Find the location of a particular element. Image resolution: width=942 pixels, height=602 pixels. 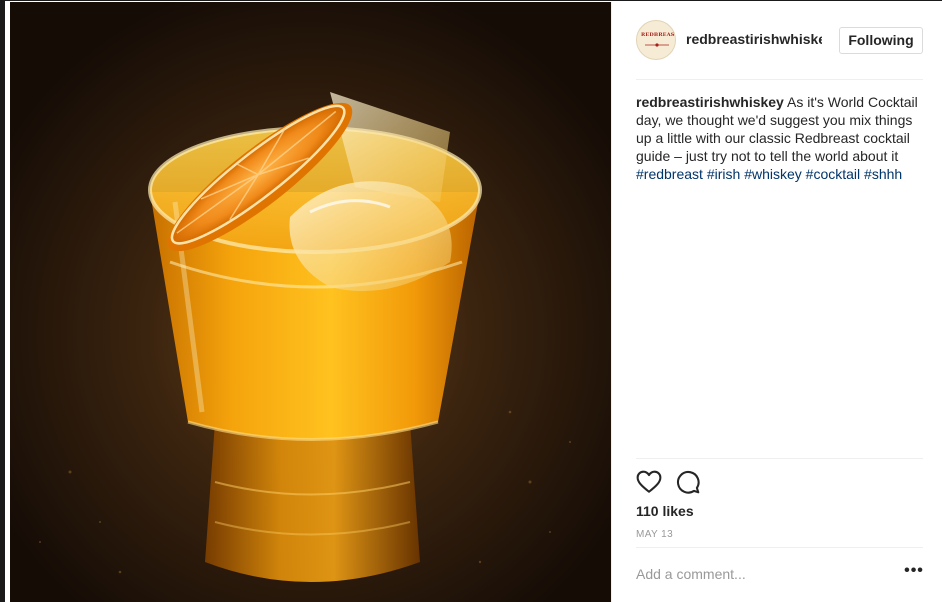

like-button is located at coordinates (649, 482).